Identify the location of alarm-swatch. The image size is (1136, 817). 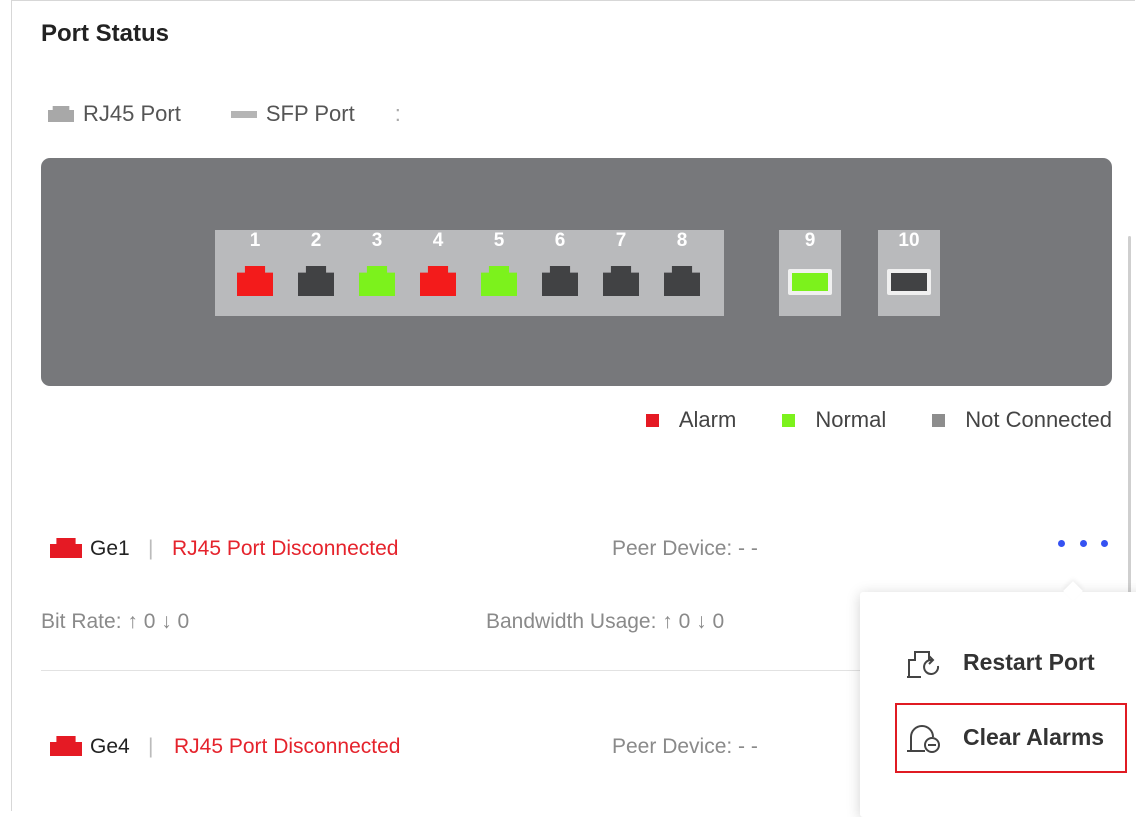
(652, 420).